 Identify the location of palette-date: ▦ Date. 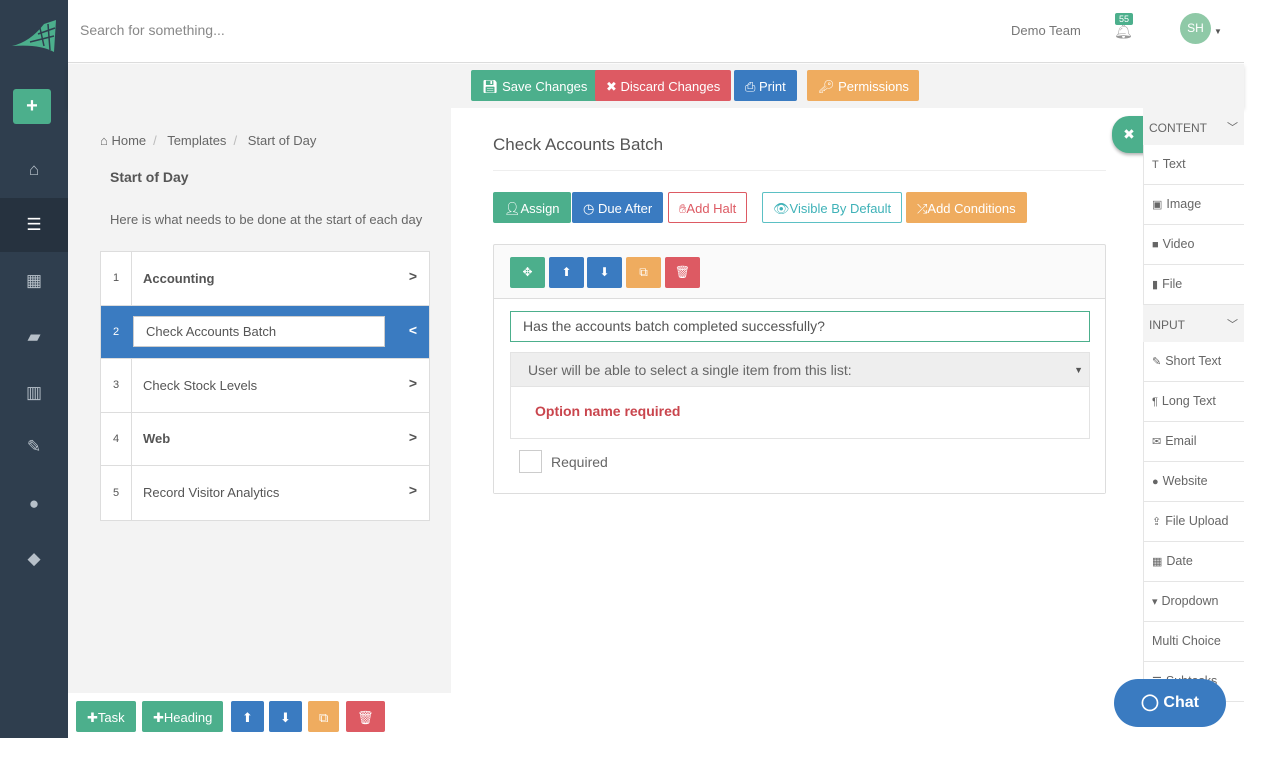
(1193, 562).